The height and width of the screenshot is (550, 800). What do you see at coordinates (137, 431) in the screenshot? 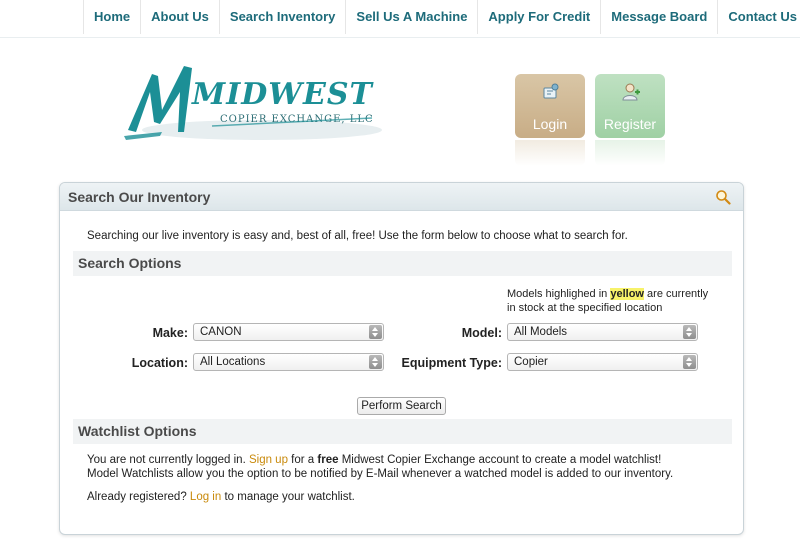
I see `watchlist-options-title: Watchlist Options` at bounding box center [137, 431].